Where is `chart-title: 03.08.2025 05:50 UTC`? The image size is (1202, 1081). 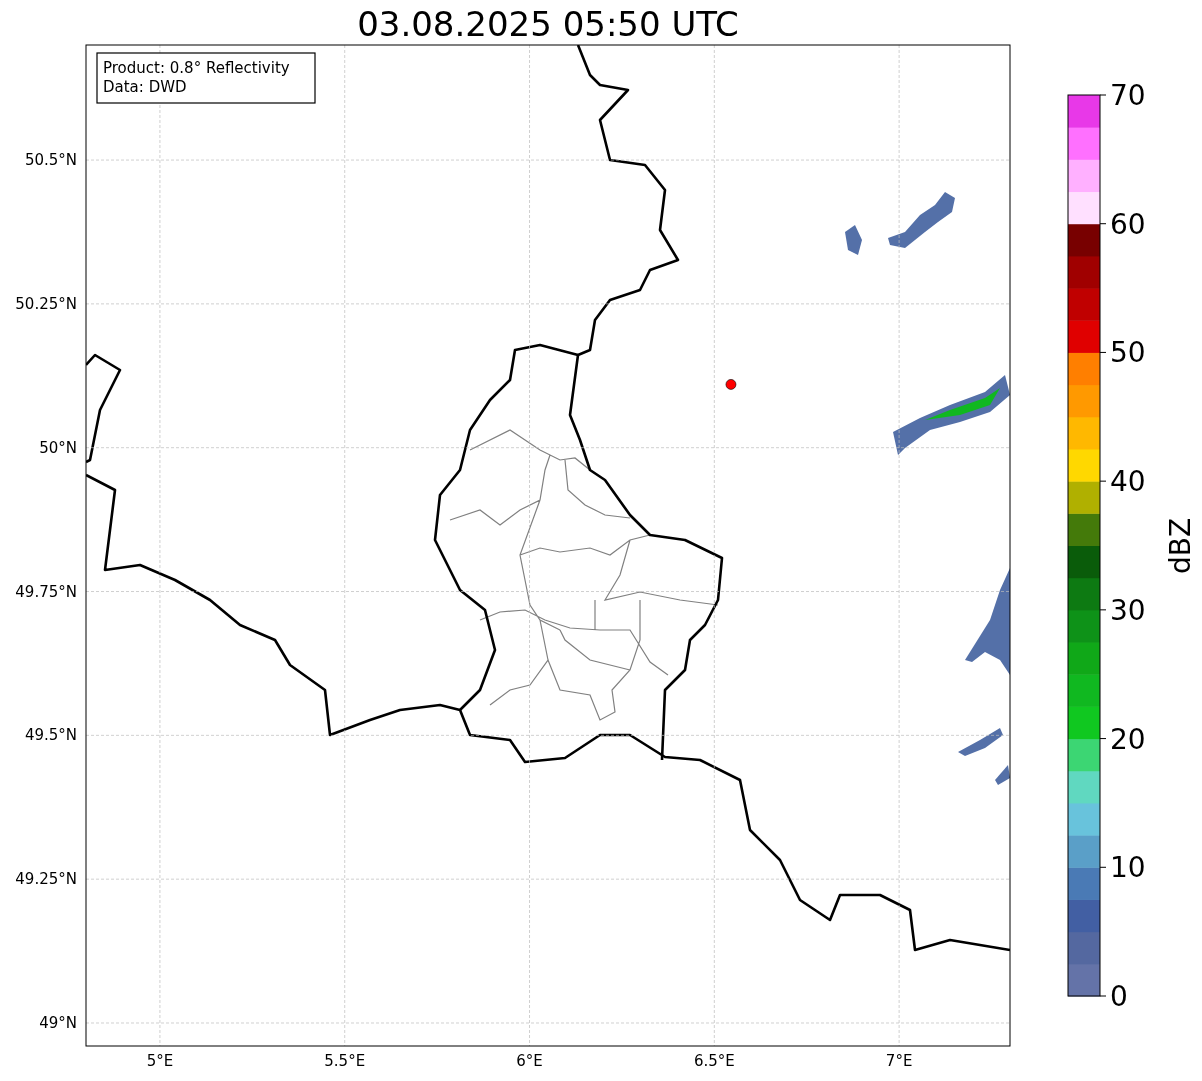
chart-title: 03.08.2025 05:50 UTC is located at coordinates (548, 24).